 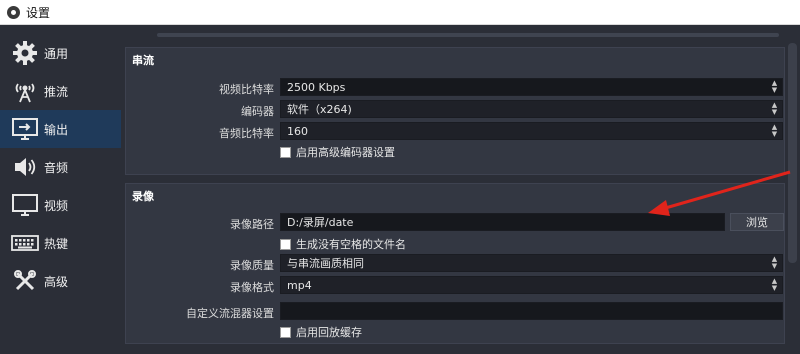 I want to click on browse-button: 浏览, so click(x=757, y=222).